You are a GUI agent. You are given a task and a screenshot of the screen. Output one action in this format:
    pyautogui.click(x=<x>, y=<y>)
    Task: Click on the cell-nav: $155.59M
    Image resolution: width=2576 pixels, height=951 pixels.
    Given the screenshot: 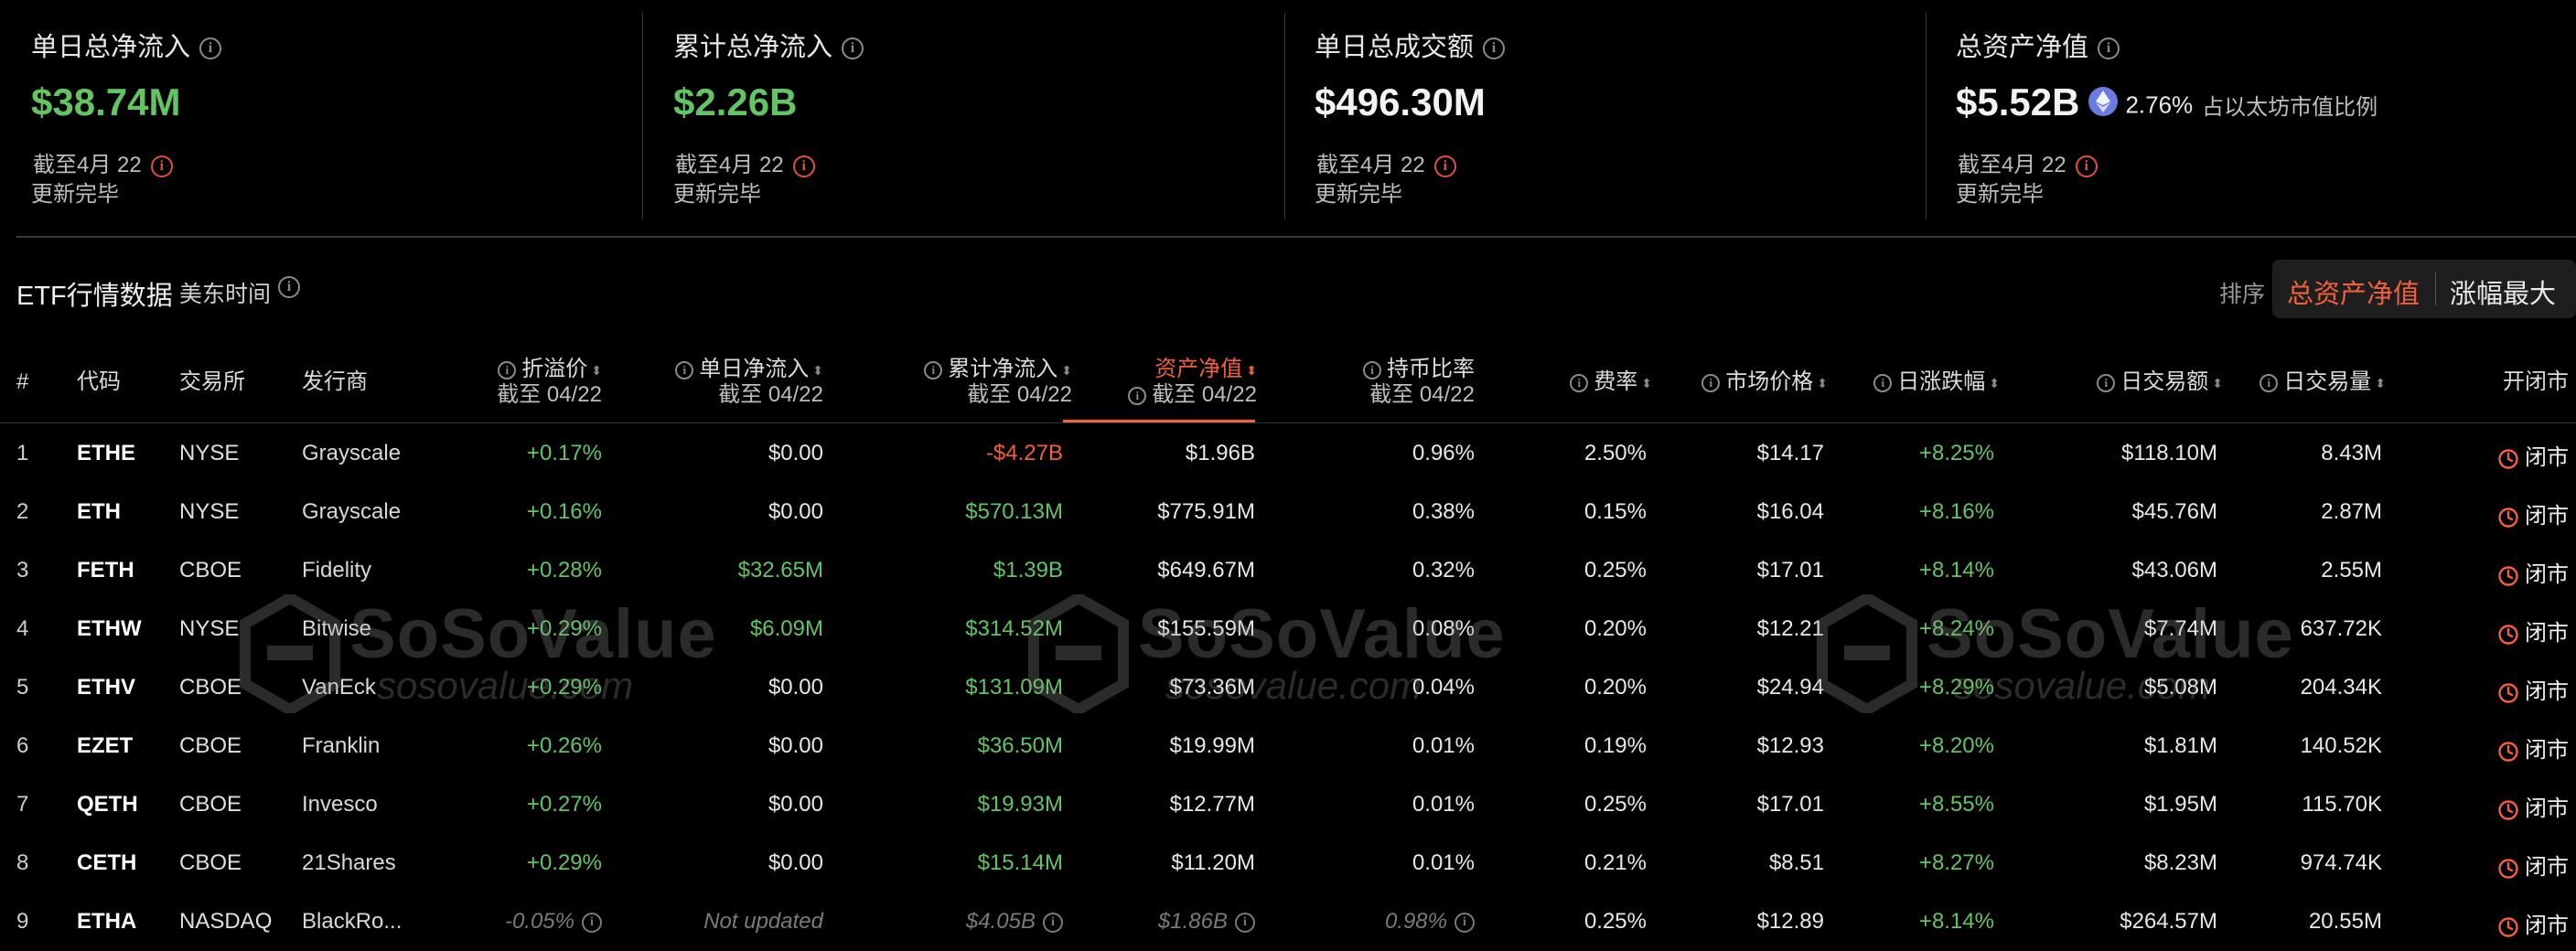 What is the action you would take?
    pyautogui.click(x=1206, y=628)
    